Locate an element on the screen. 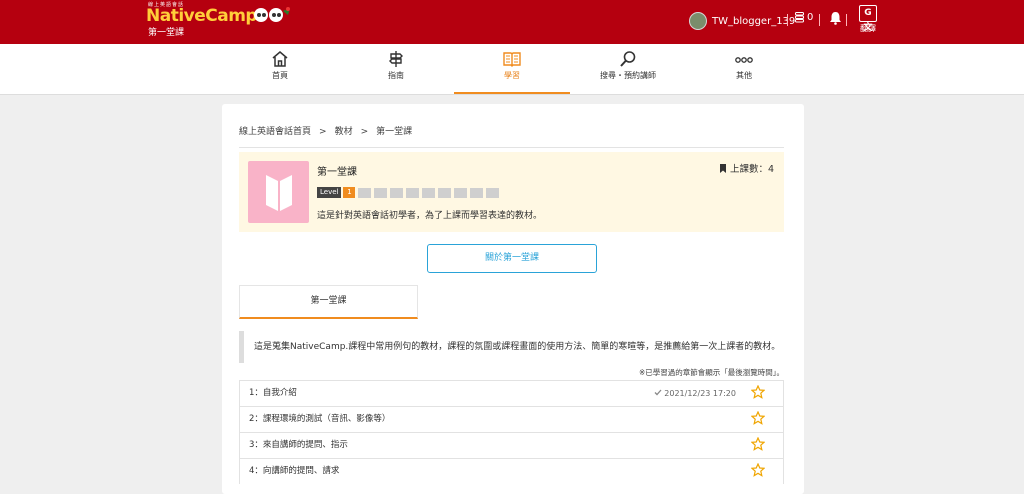 The width and height of the screenshot is (1024, 494). last-viewed: 2021/12/23 17:20 is located at coordinates (695, 393).